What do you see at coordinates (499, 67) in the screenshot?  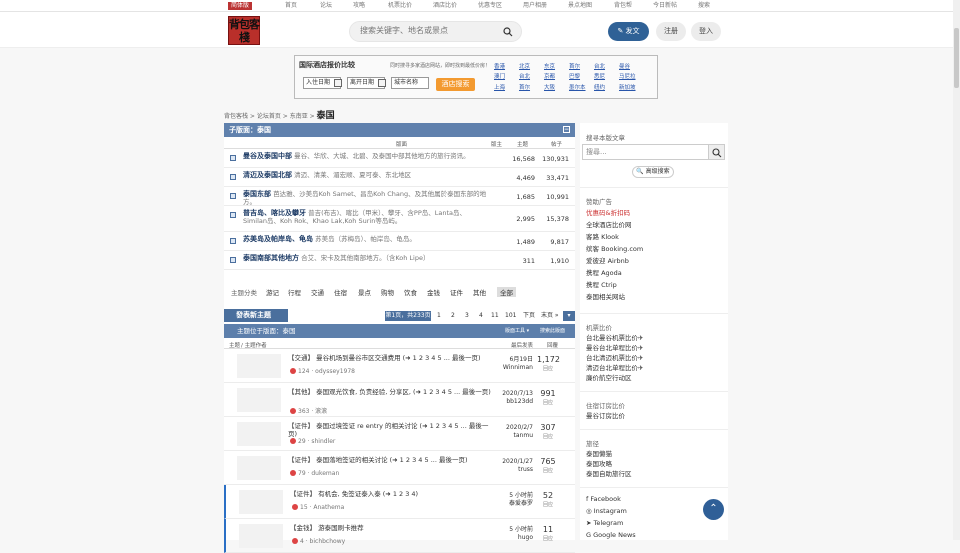 I see `city-link: 香港` at bounding box center [499, 67].